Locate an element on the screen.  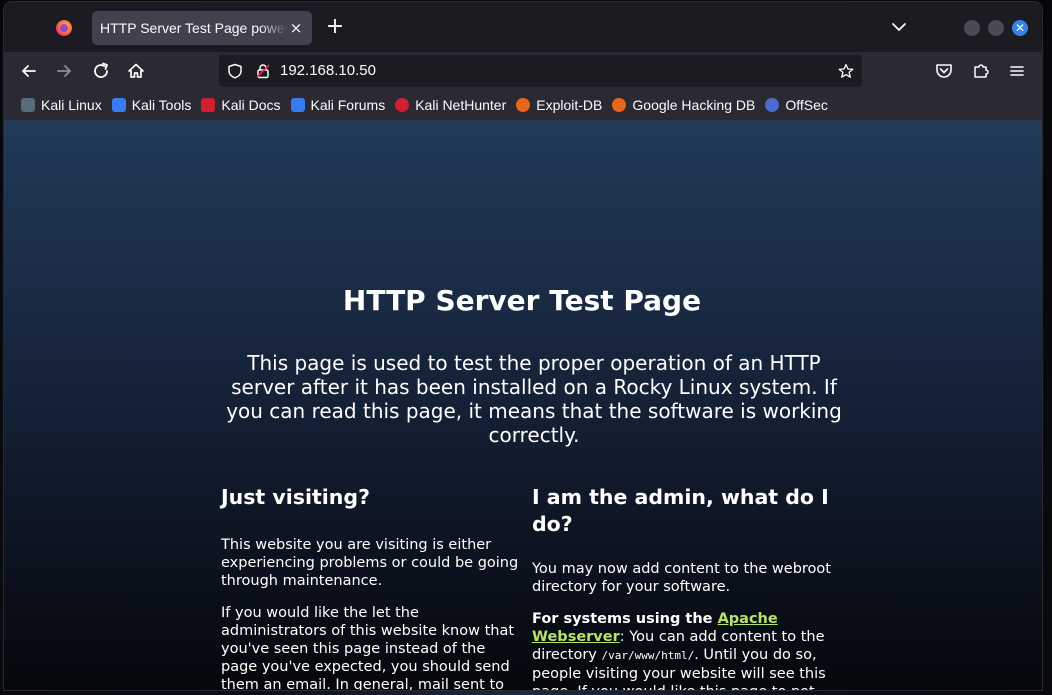
bookmark-kali-forums: Kali Forums is located at coordinates (338, 105).